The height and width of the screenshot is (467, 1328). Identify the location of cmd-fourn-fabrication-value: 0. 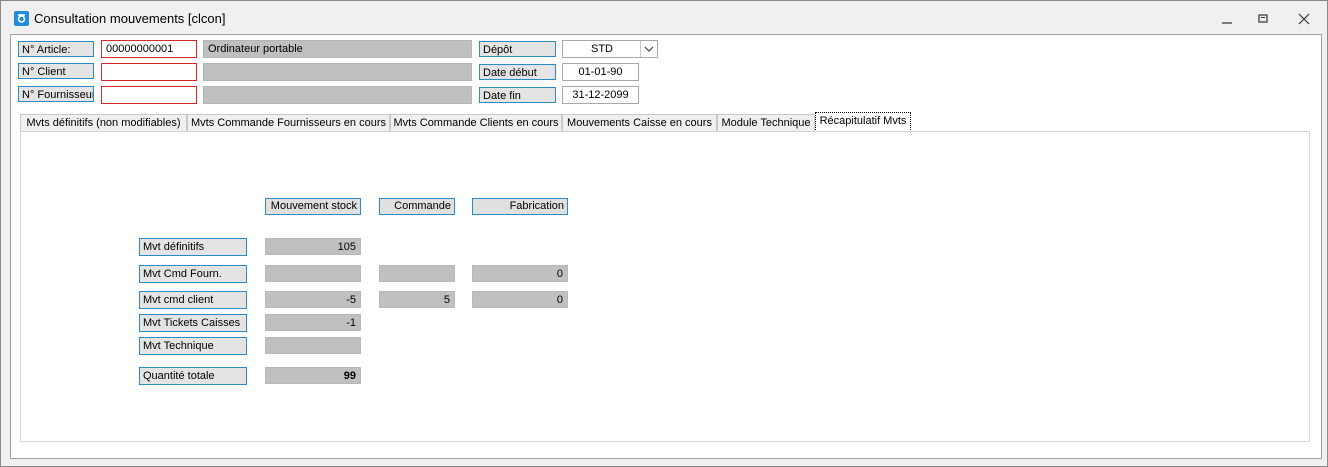
(520, 273).